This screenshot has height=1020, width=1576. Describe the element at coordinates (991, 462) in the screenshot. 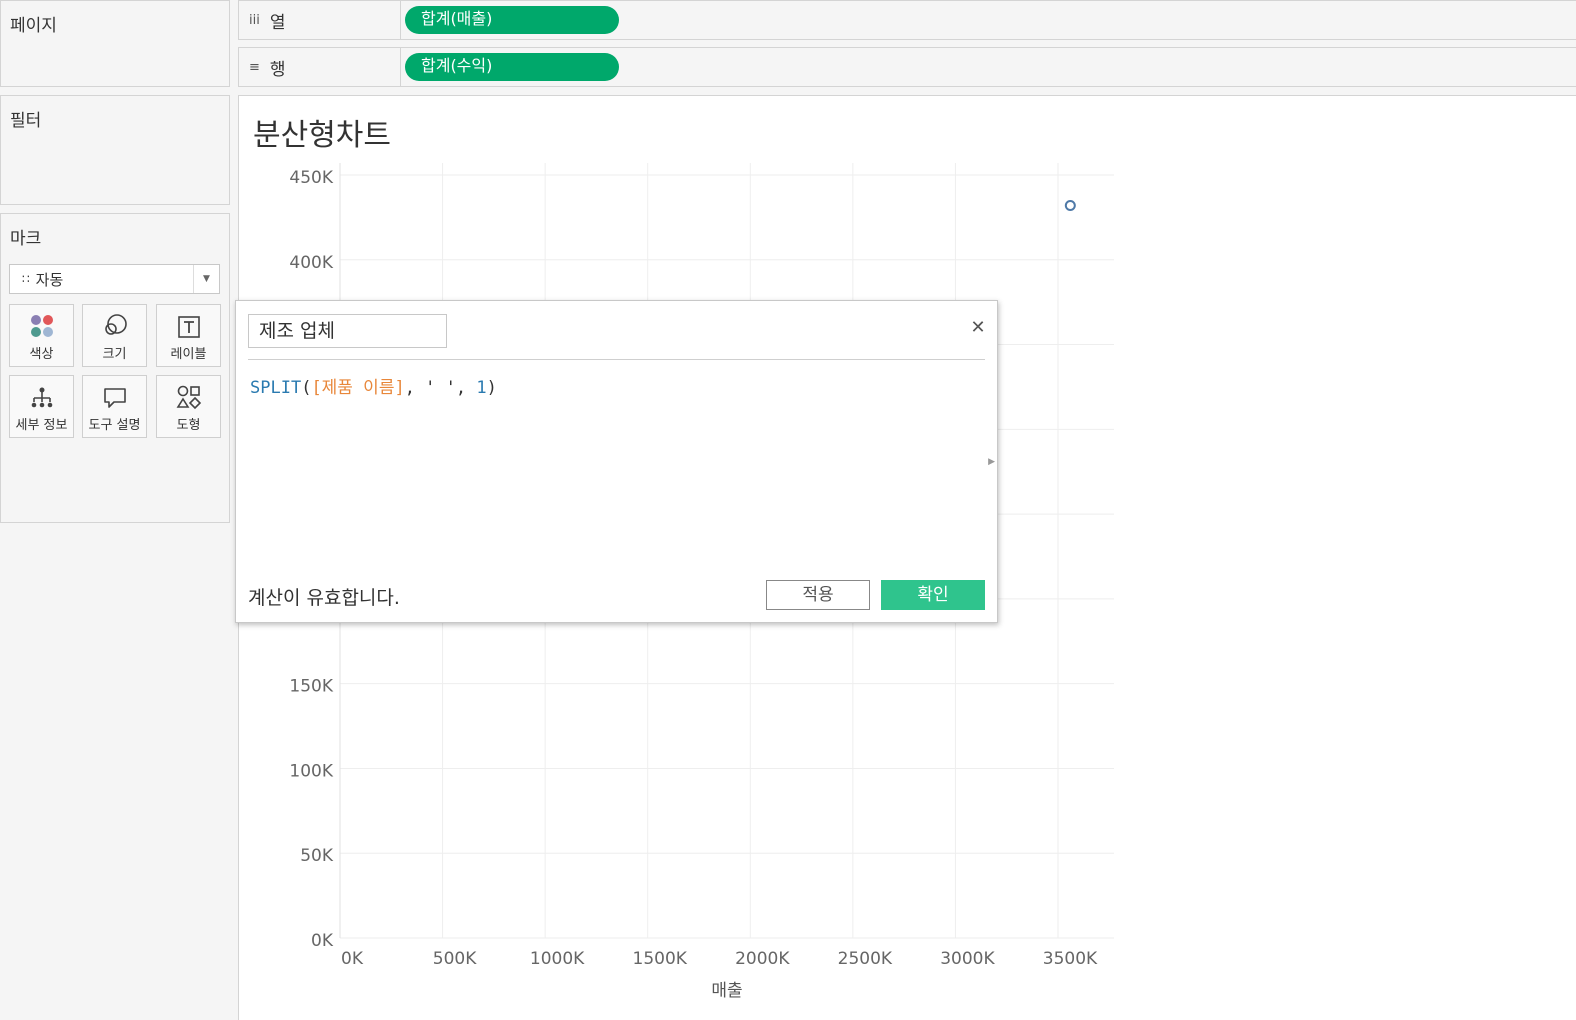

I see `expand-arrow-icon: ▶` at that location.